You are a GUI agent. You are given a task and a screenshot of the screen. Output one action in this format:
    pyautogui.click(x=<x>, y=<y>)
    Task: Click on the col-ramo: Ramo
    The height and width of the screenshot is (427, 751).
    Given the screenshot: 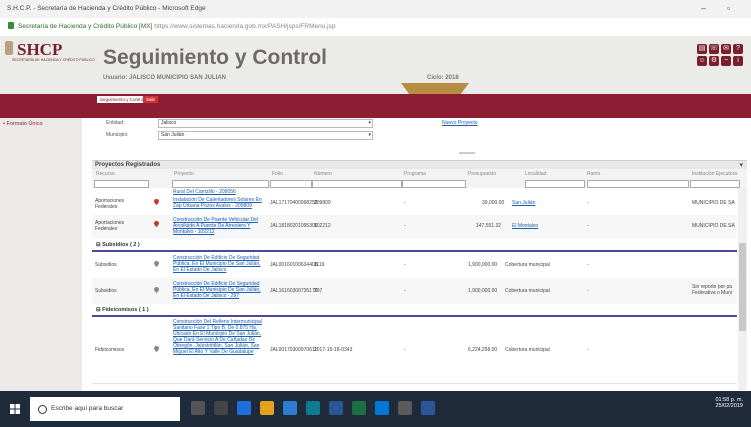 What is the action you would take?
    pyautogui.click(x=593, y=174)
    